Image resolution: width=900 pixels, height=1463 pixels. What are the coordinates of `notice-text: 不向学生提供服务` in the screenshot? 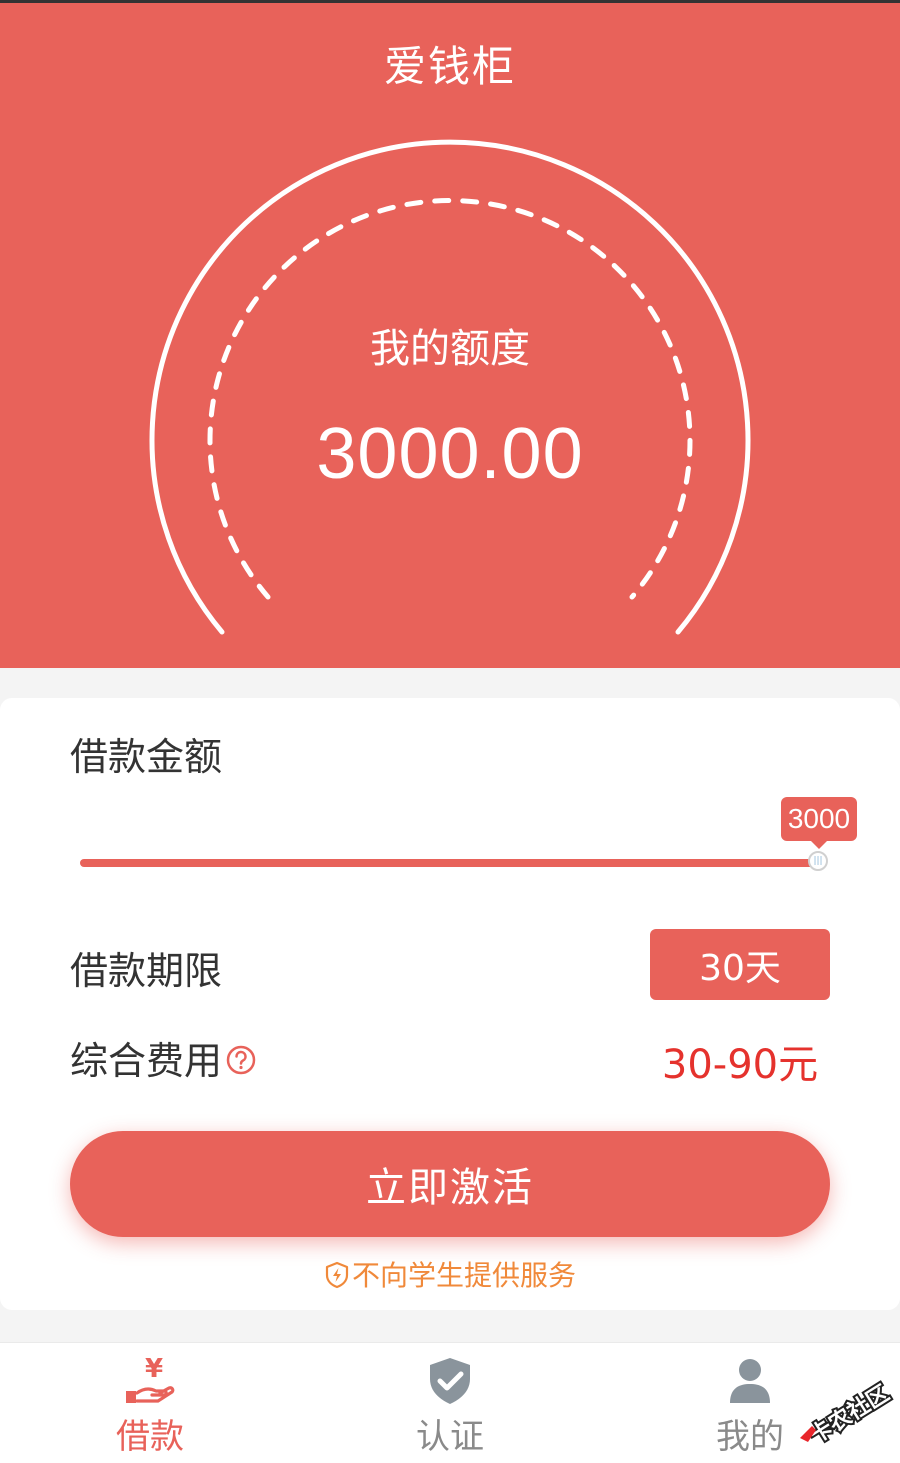 It's located at (463, 1275).